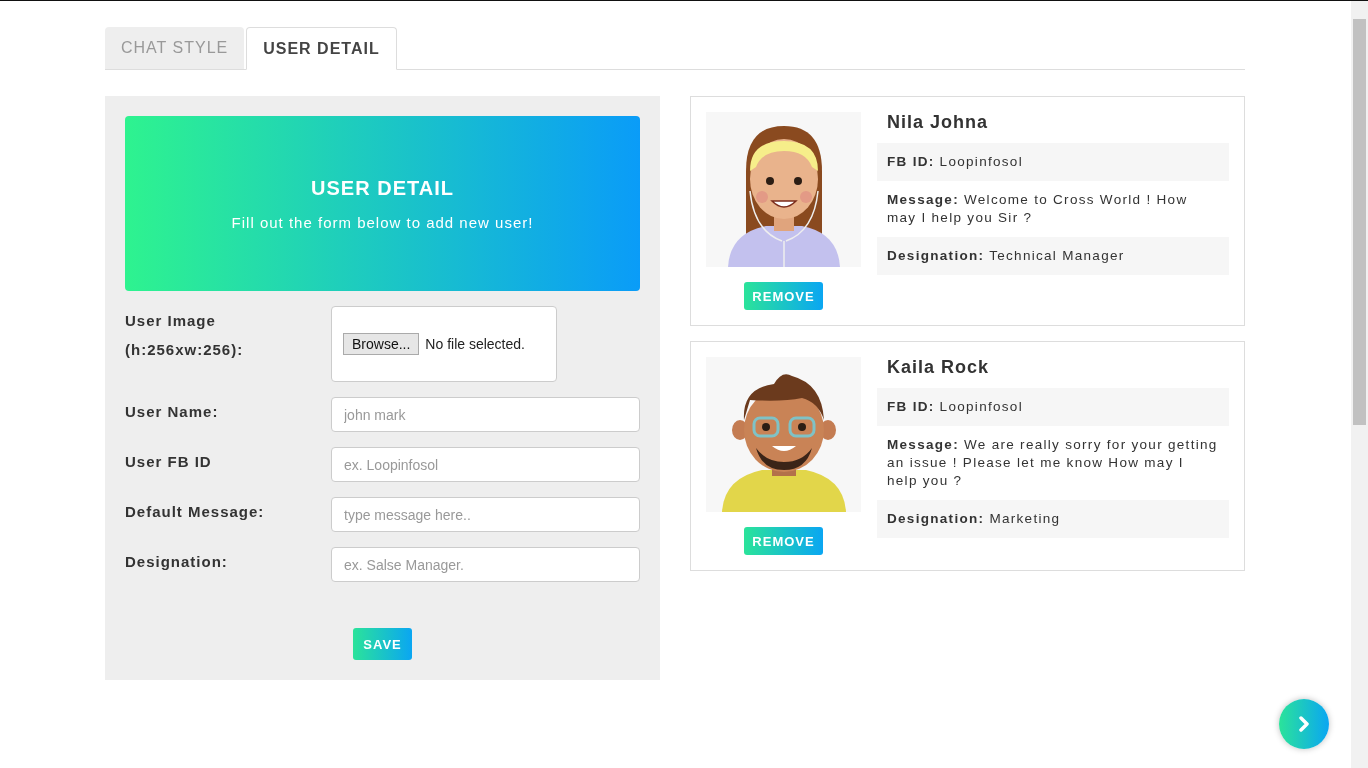 This screenshot has height=768, width=1368. What do you see at coordinates (382, 188) in the screenshot?
I see `banner-title: USER DETAIL` at bounding box center [382, 188].